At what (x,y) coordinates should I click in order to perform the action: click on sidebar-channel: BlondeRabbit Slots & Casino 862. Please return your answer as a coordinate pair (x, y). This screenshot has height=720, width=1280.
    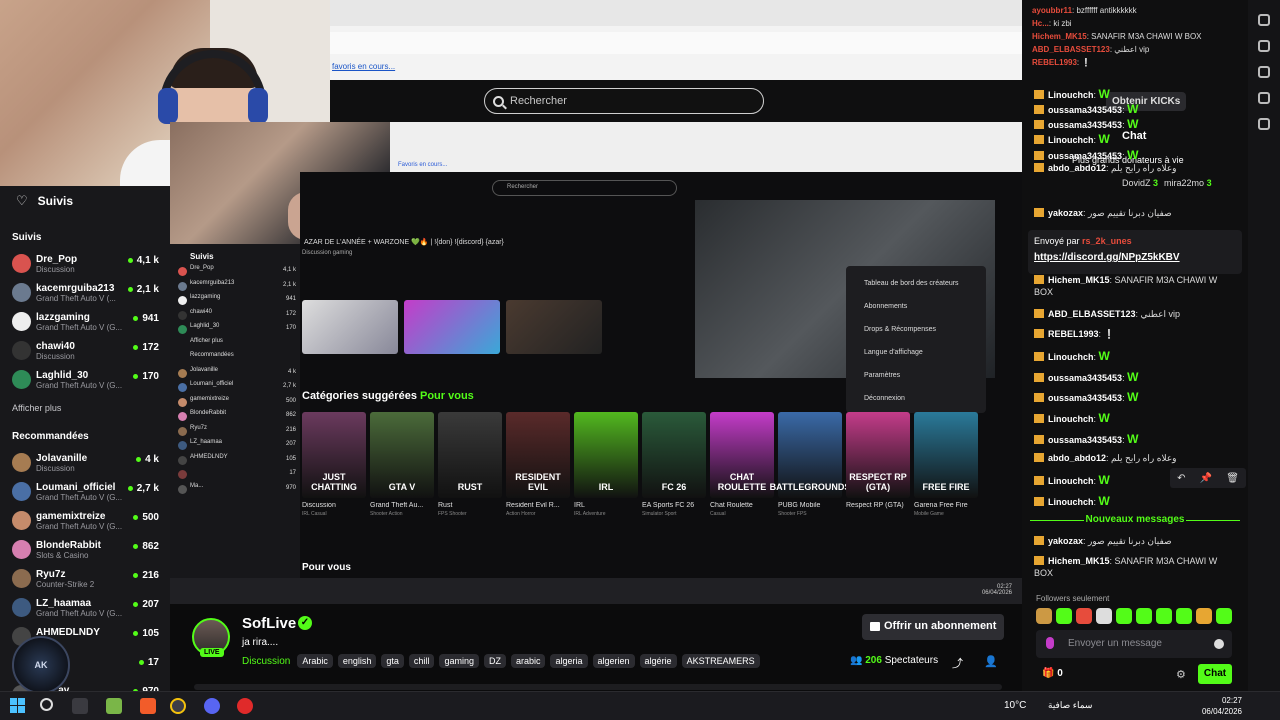
    Looking at the image, I should click on (85, 549).